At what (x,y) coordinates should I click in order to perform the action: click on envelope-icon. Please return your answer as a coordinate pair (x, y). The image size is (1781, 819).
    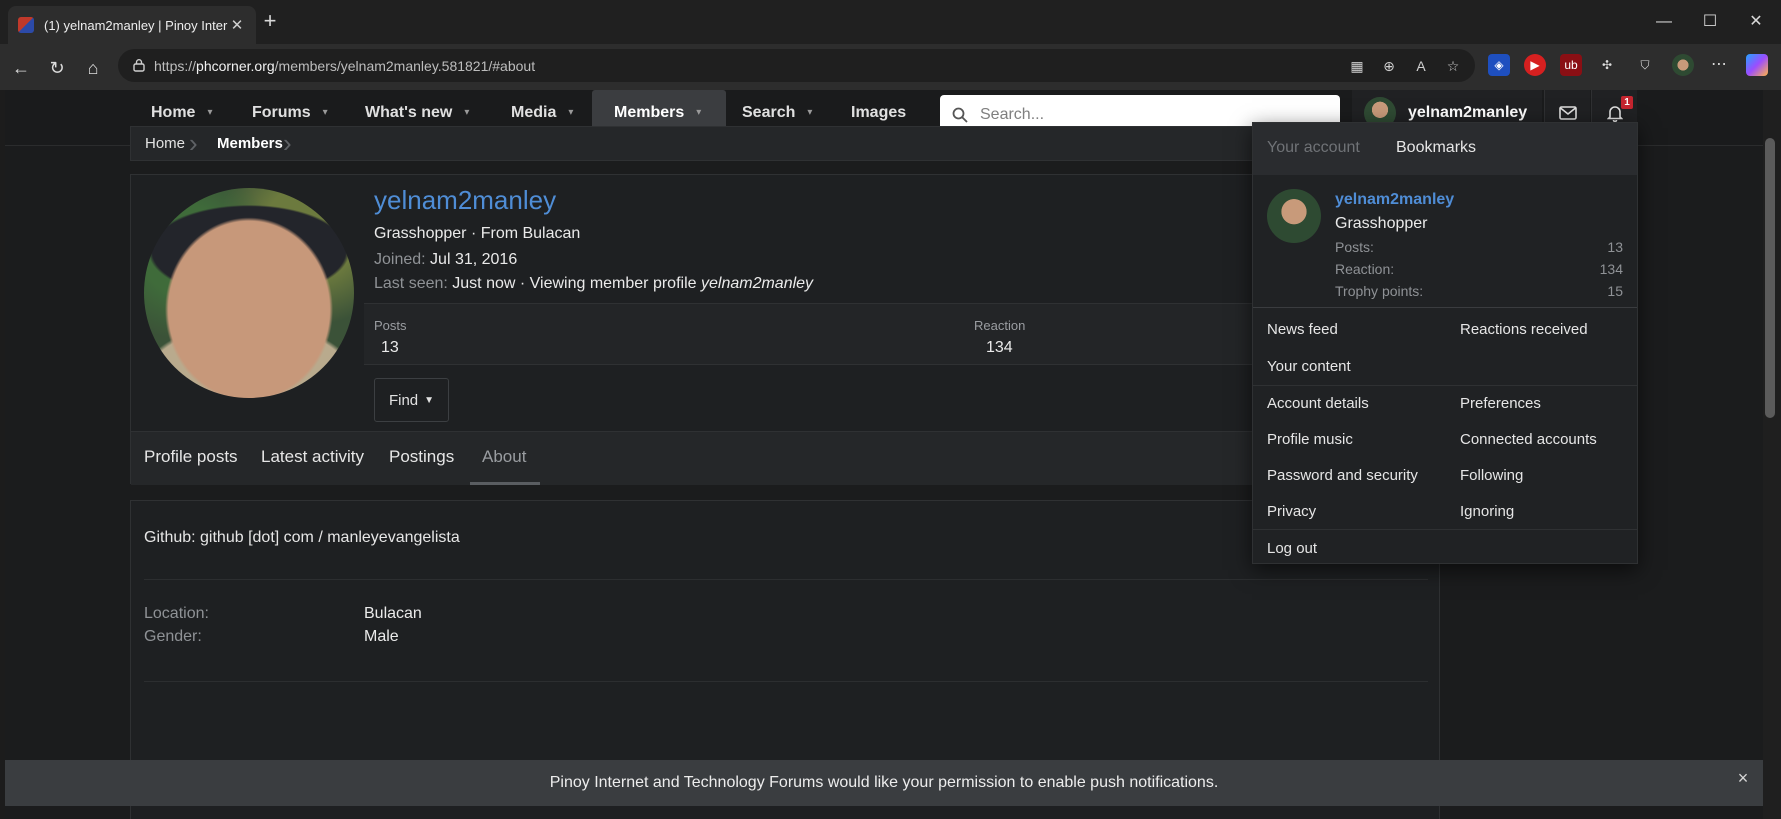
    Looking at the image, I should click on (1567, 112).